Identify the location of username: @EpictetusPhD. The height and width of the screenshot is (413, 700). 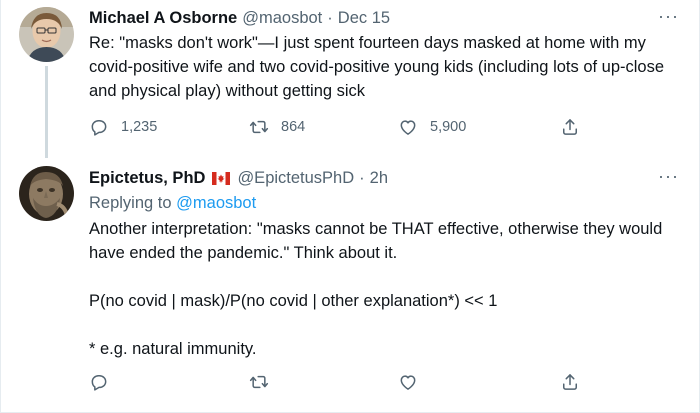
(295, 178).